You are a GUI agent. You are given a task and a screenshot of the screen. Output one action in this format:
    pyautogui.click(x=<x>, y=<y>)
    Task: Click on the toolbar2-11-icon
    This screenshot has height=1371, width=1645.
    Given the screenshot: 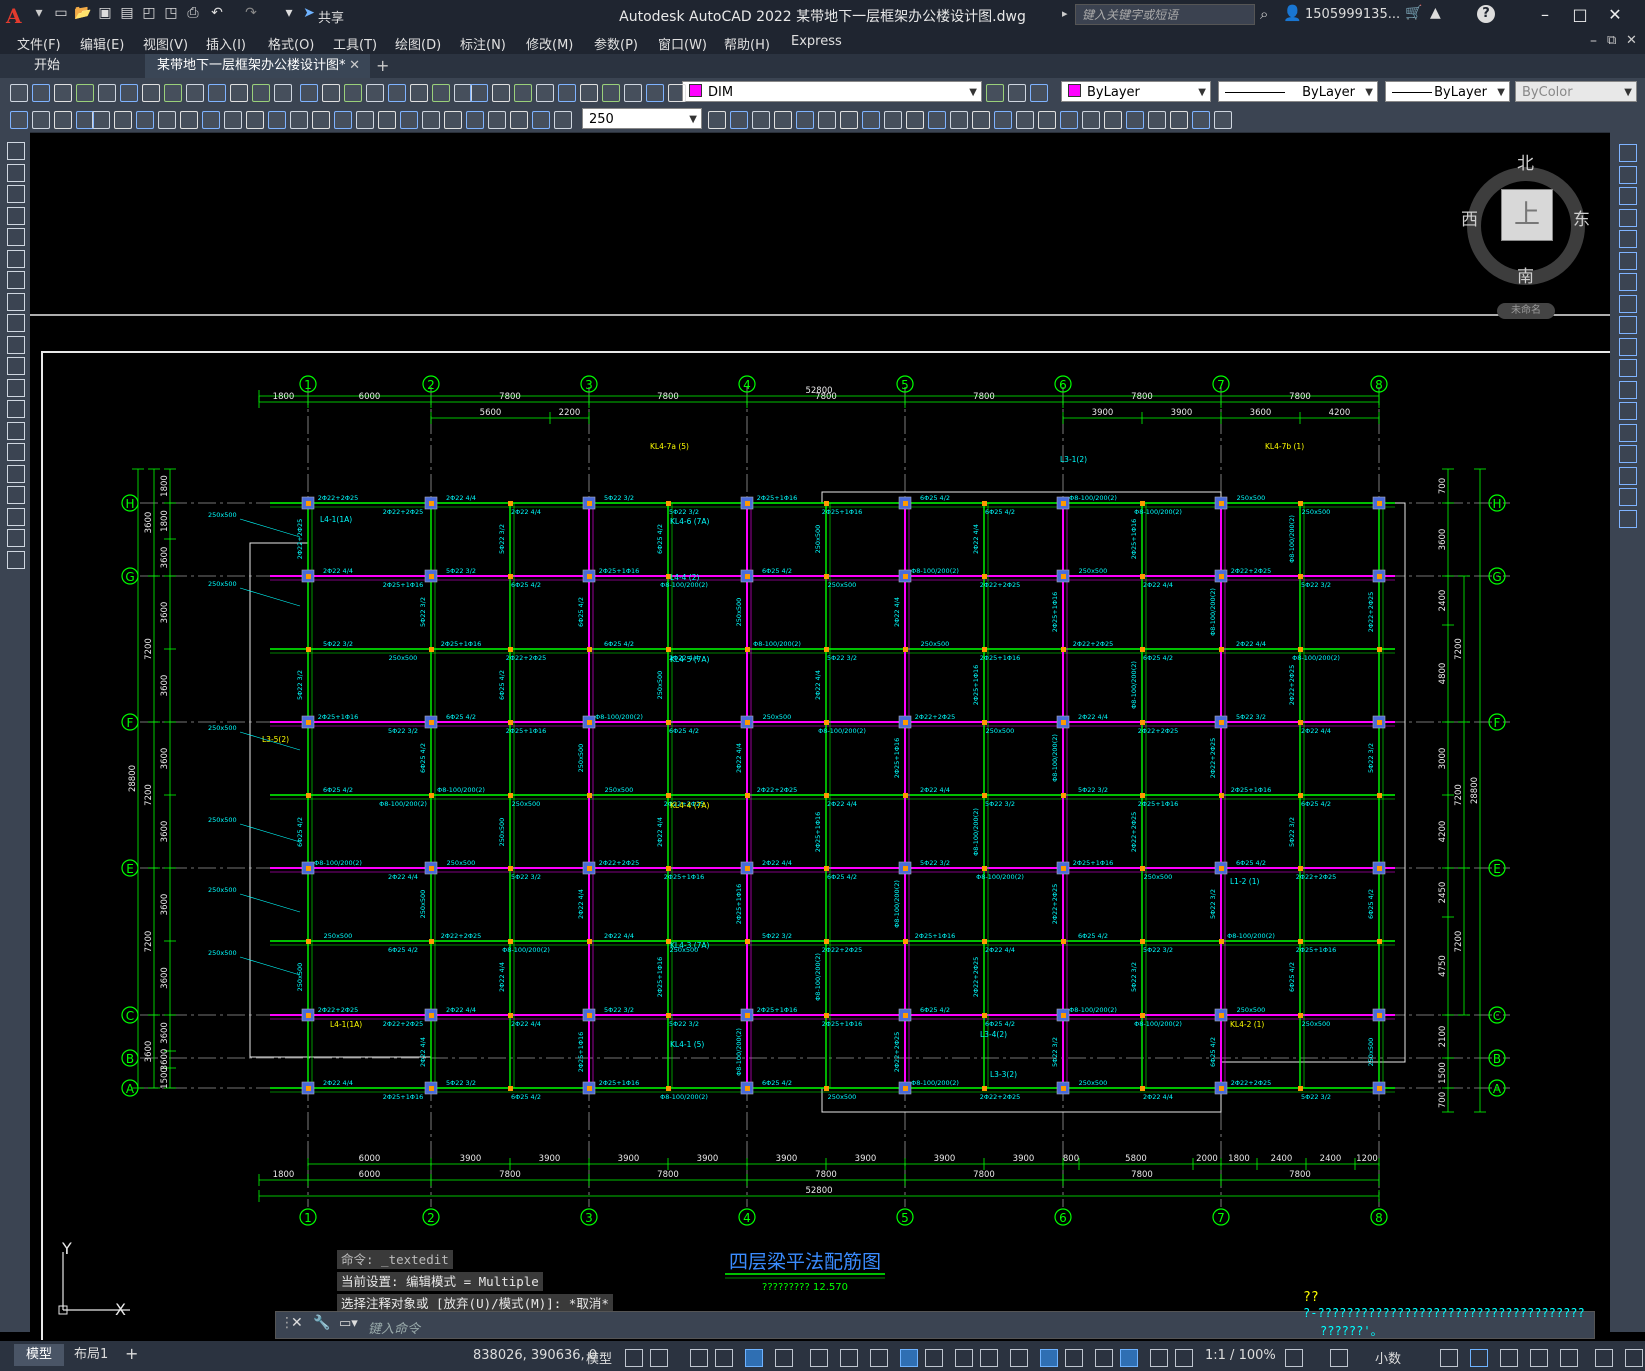 What is the action you would take?
    pyautogui.click(x=233, y=120)
    